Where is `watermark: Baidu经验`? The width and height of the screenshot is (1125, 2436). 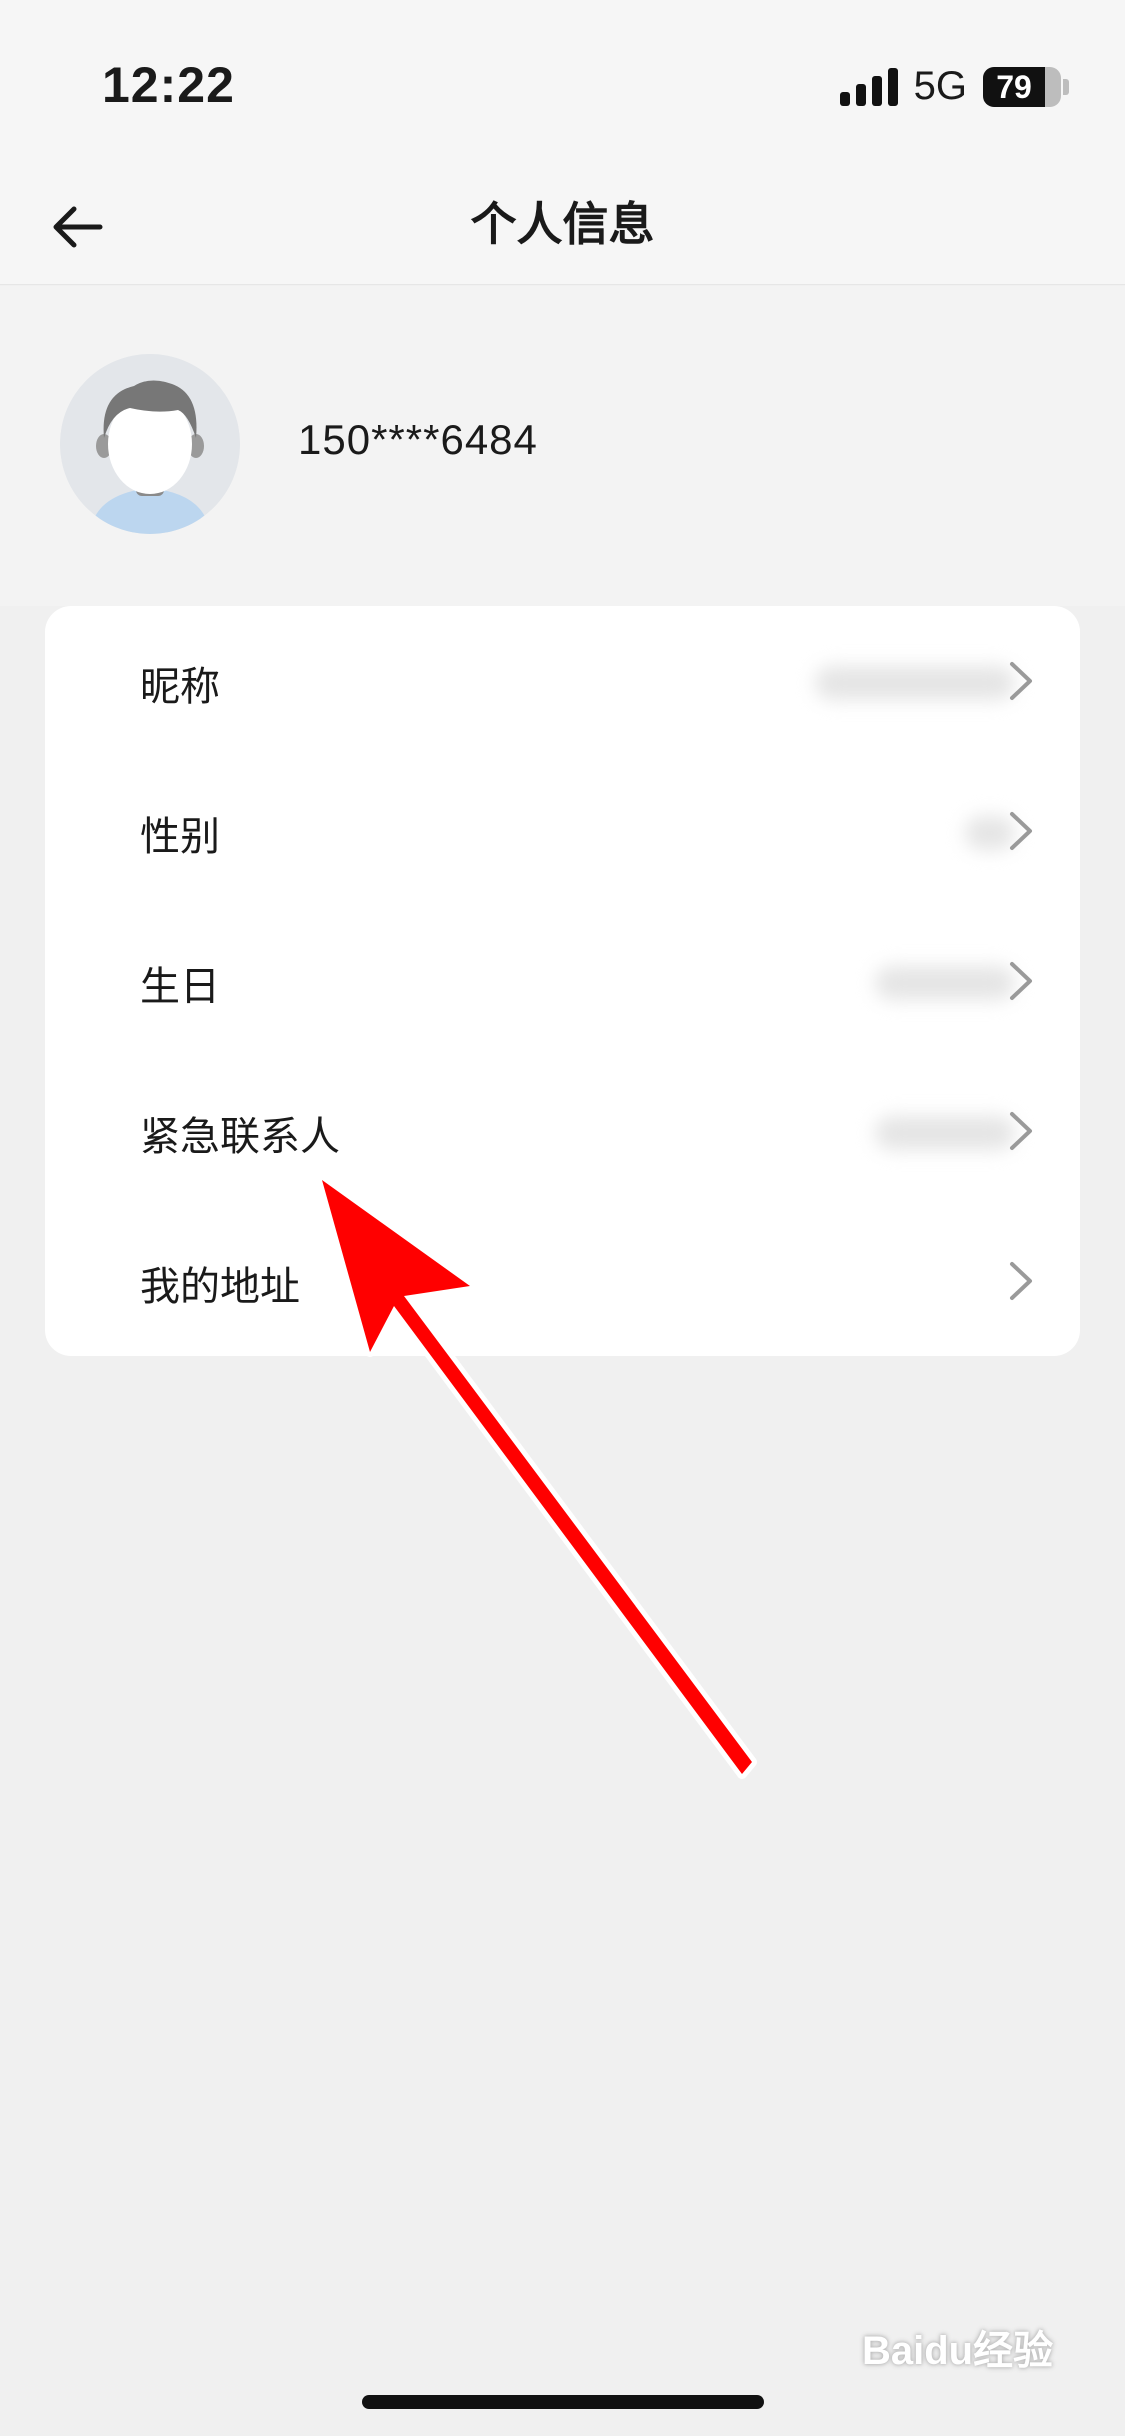 watermark: Baidu经验 is located at coordinates (958, 2351).